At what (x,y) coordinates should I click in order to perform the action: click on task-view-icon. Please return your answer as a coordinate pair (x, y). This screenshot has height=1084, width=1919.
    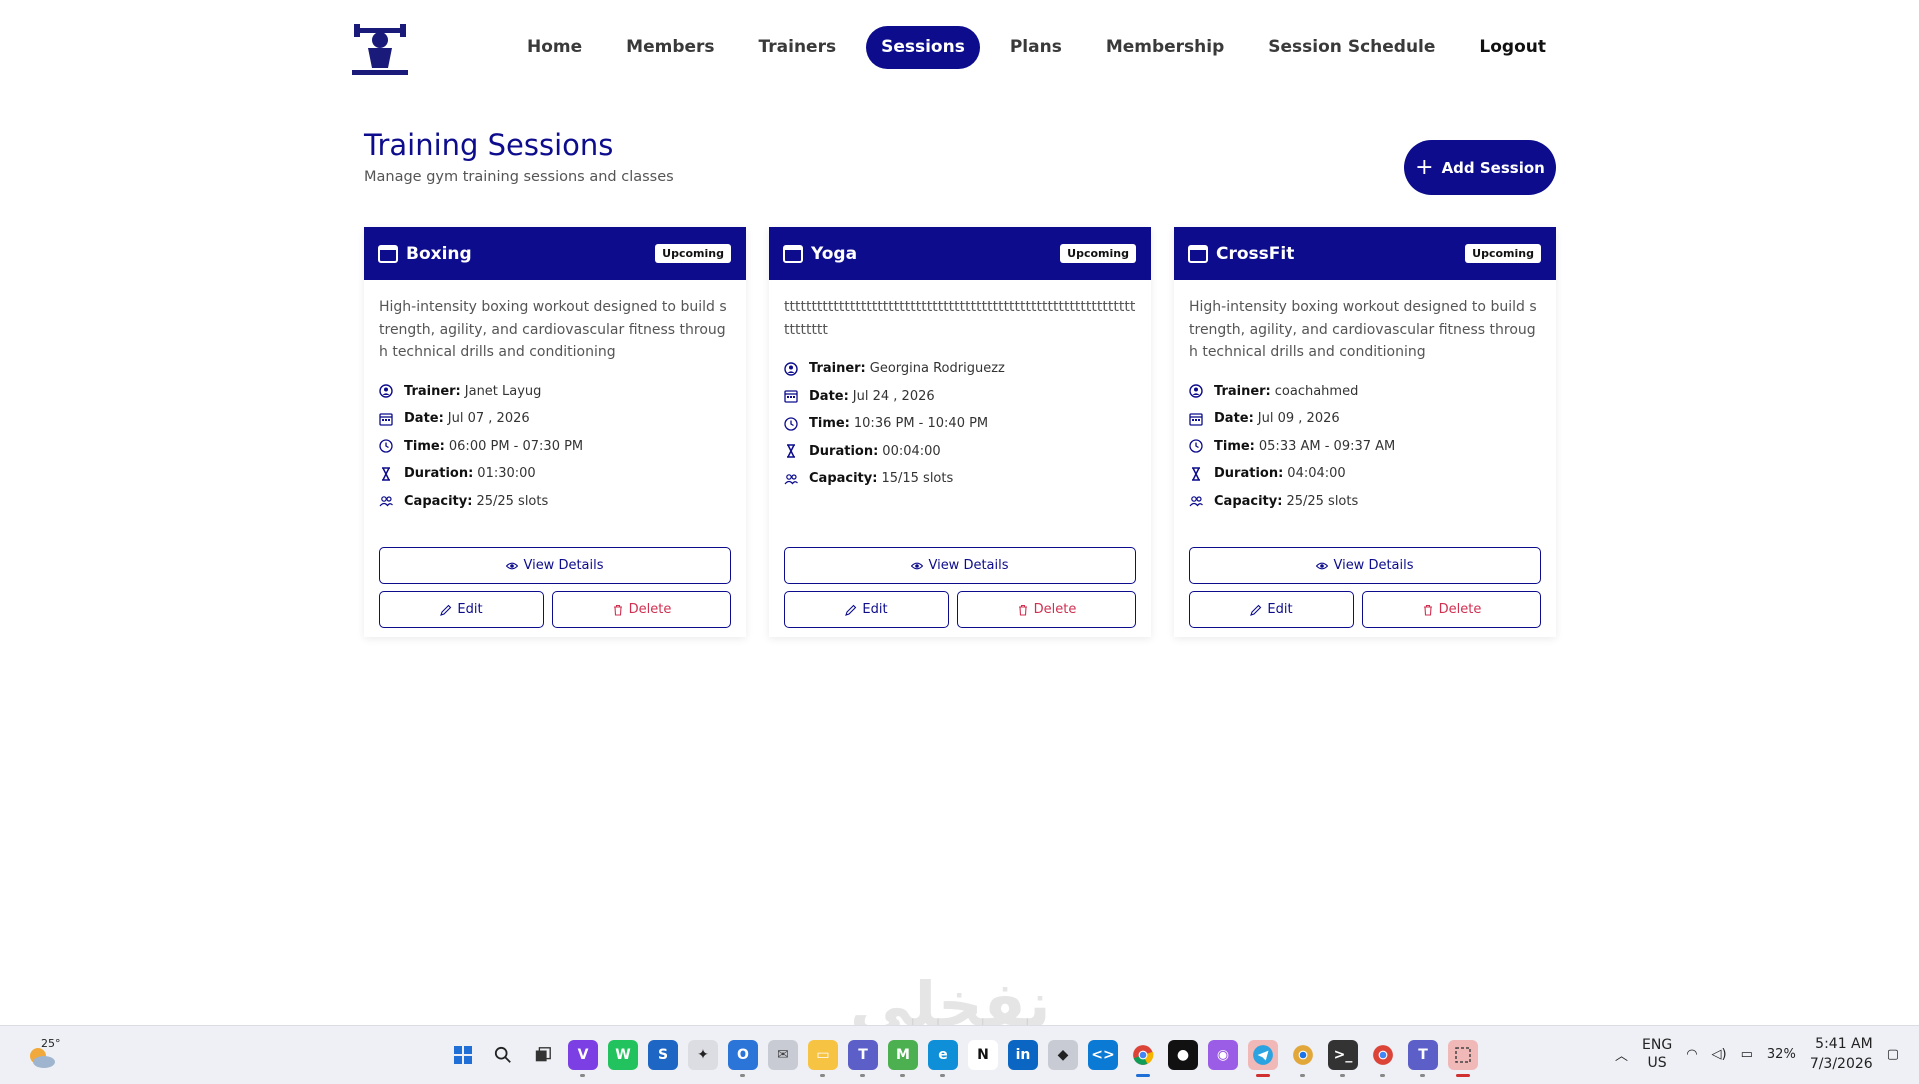
    Looking at the image, I should click on (543, 1055).